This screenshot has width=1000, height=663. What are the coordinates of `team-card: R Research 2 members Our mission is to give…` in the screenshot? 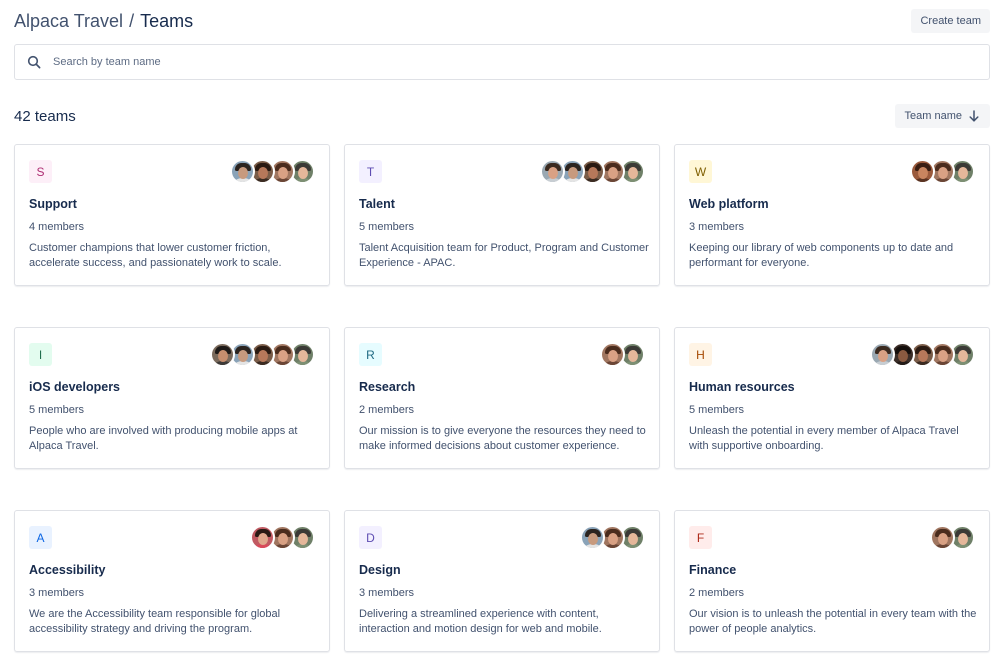 It's located at (502, 398).